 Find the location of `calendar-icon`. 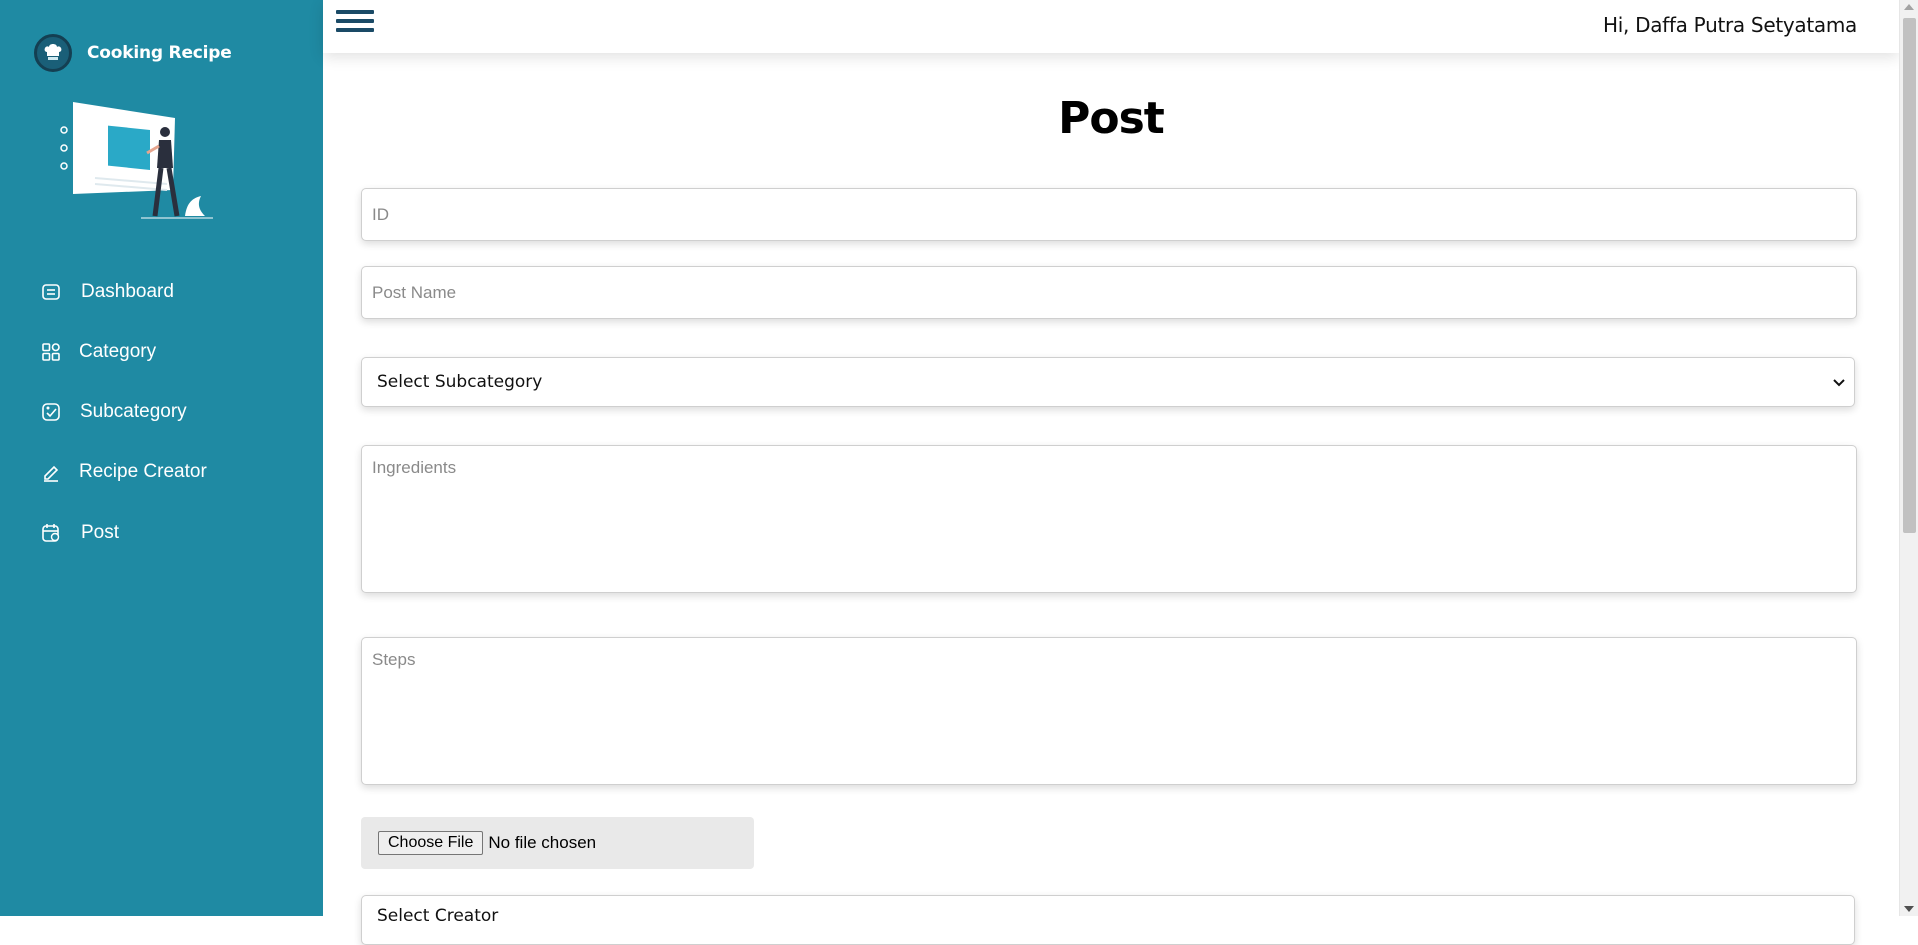

calendar-icon is located at coordinates (51, 533).